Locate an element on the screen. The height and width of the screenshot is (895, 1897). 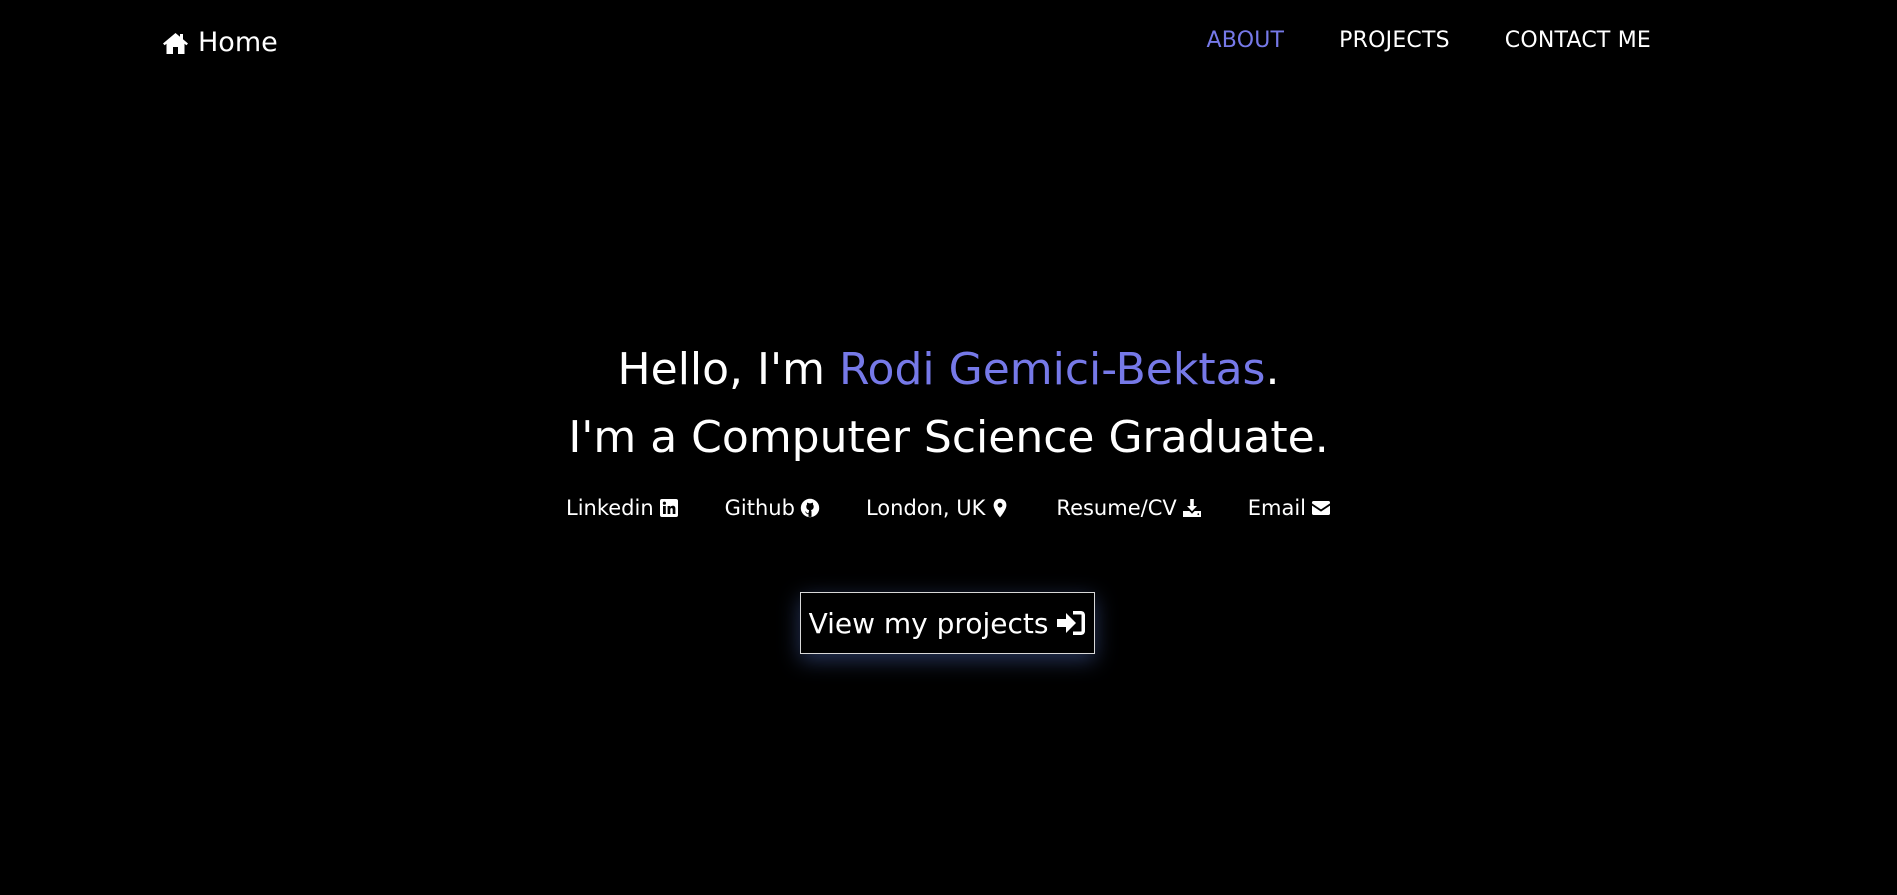
linkedin-label: Linkedin is located at coordinates (610, 508).